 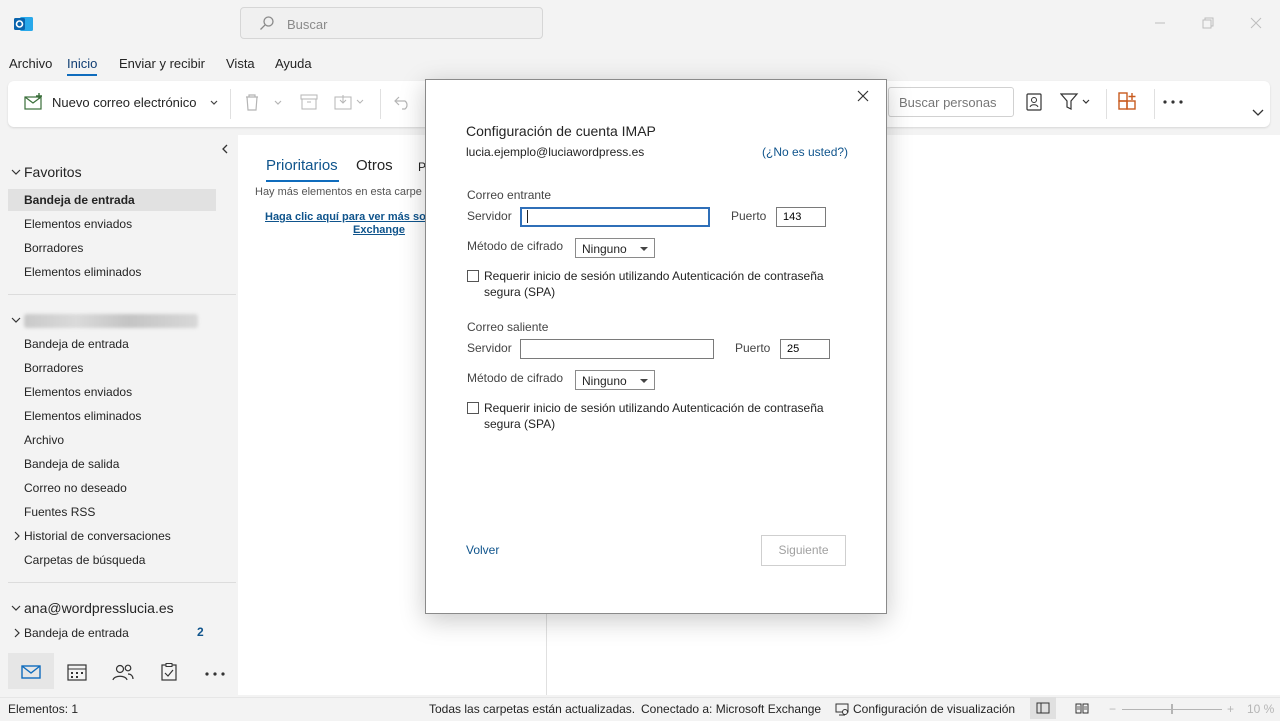 What do you see at coordinates (519, 424) in the screenshot?
I see `outgoing-spa-label-line2: segura (SPA)` at bounding box center [519, 424].